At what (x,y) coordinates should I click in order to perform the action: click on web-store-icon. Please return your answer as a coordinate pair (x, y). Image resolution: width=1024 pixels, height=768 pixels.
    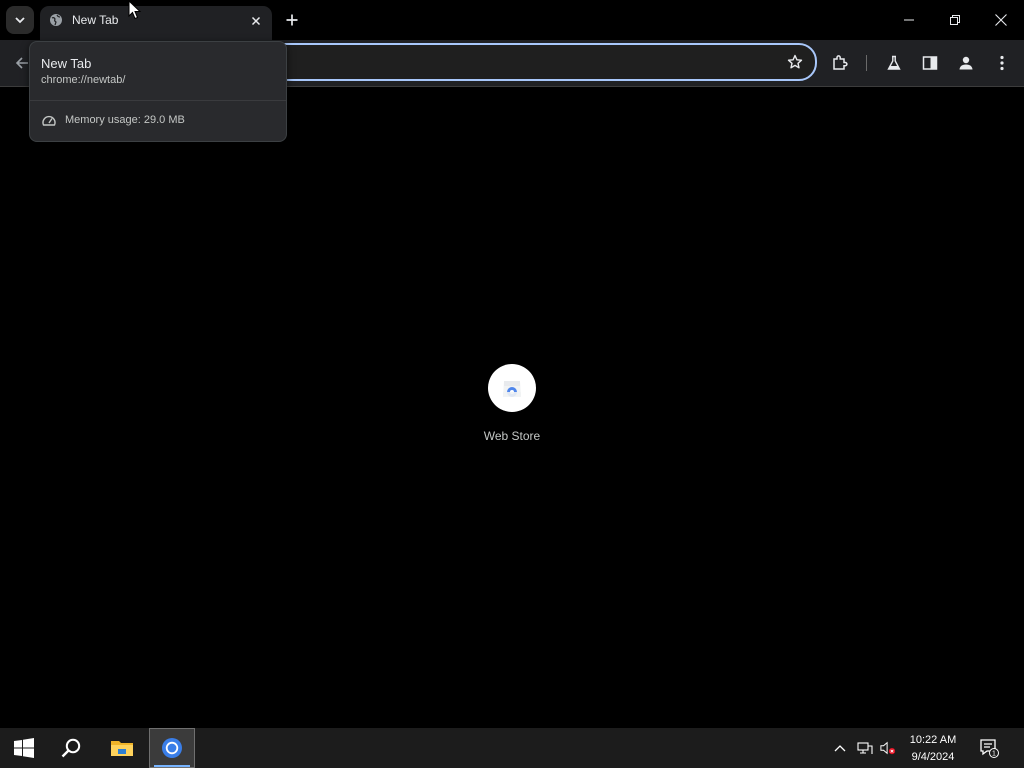
    Looking at the image, I should click on (512, 389).